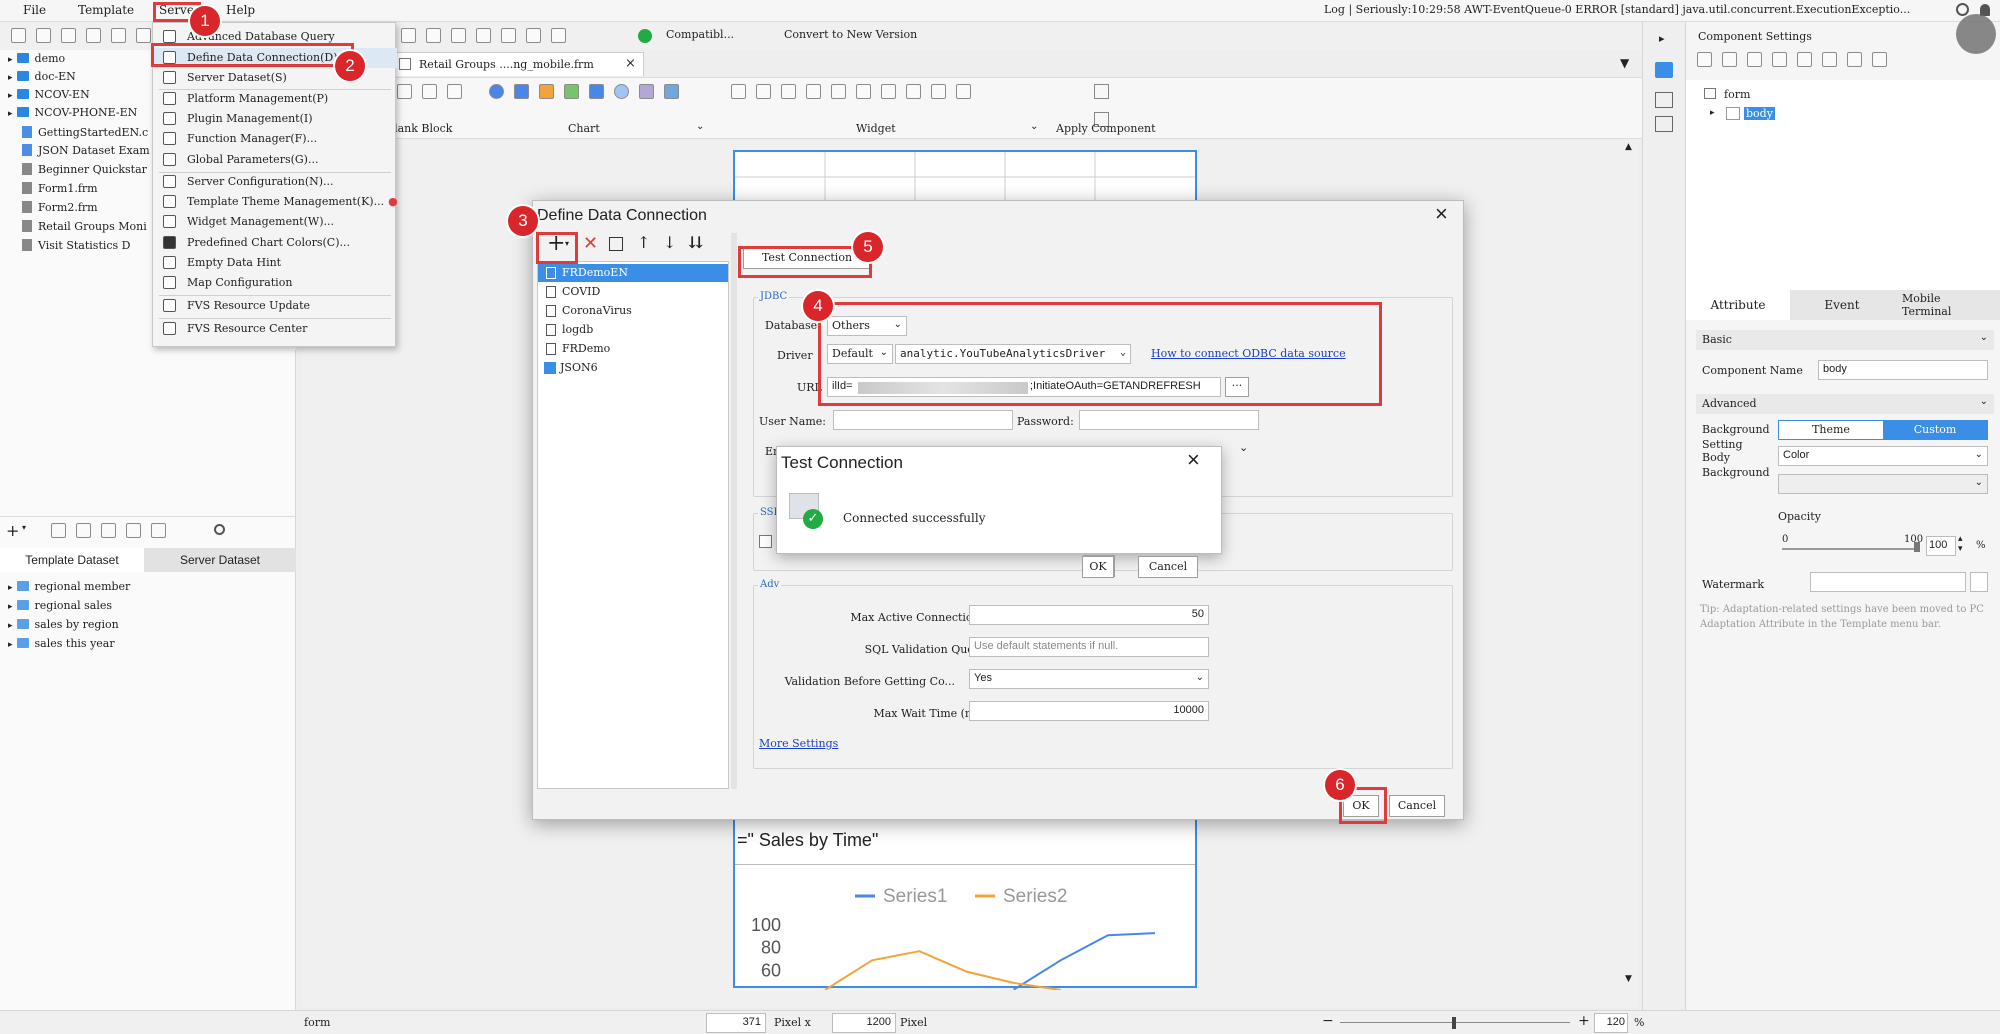 This screenshot has height=1034, width=2000. Describe the element at coordinates (1169, 420) in the screenshot. I see `password-input` at that location.